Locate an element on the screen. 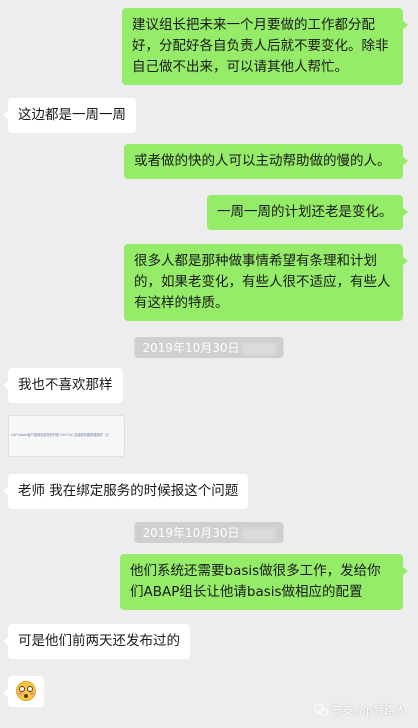  wechat-icon is located at coordinates (320, 710).